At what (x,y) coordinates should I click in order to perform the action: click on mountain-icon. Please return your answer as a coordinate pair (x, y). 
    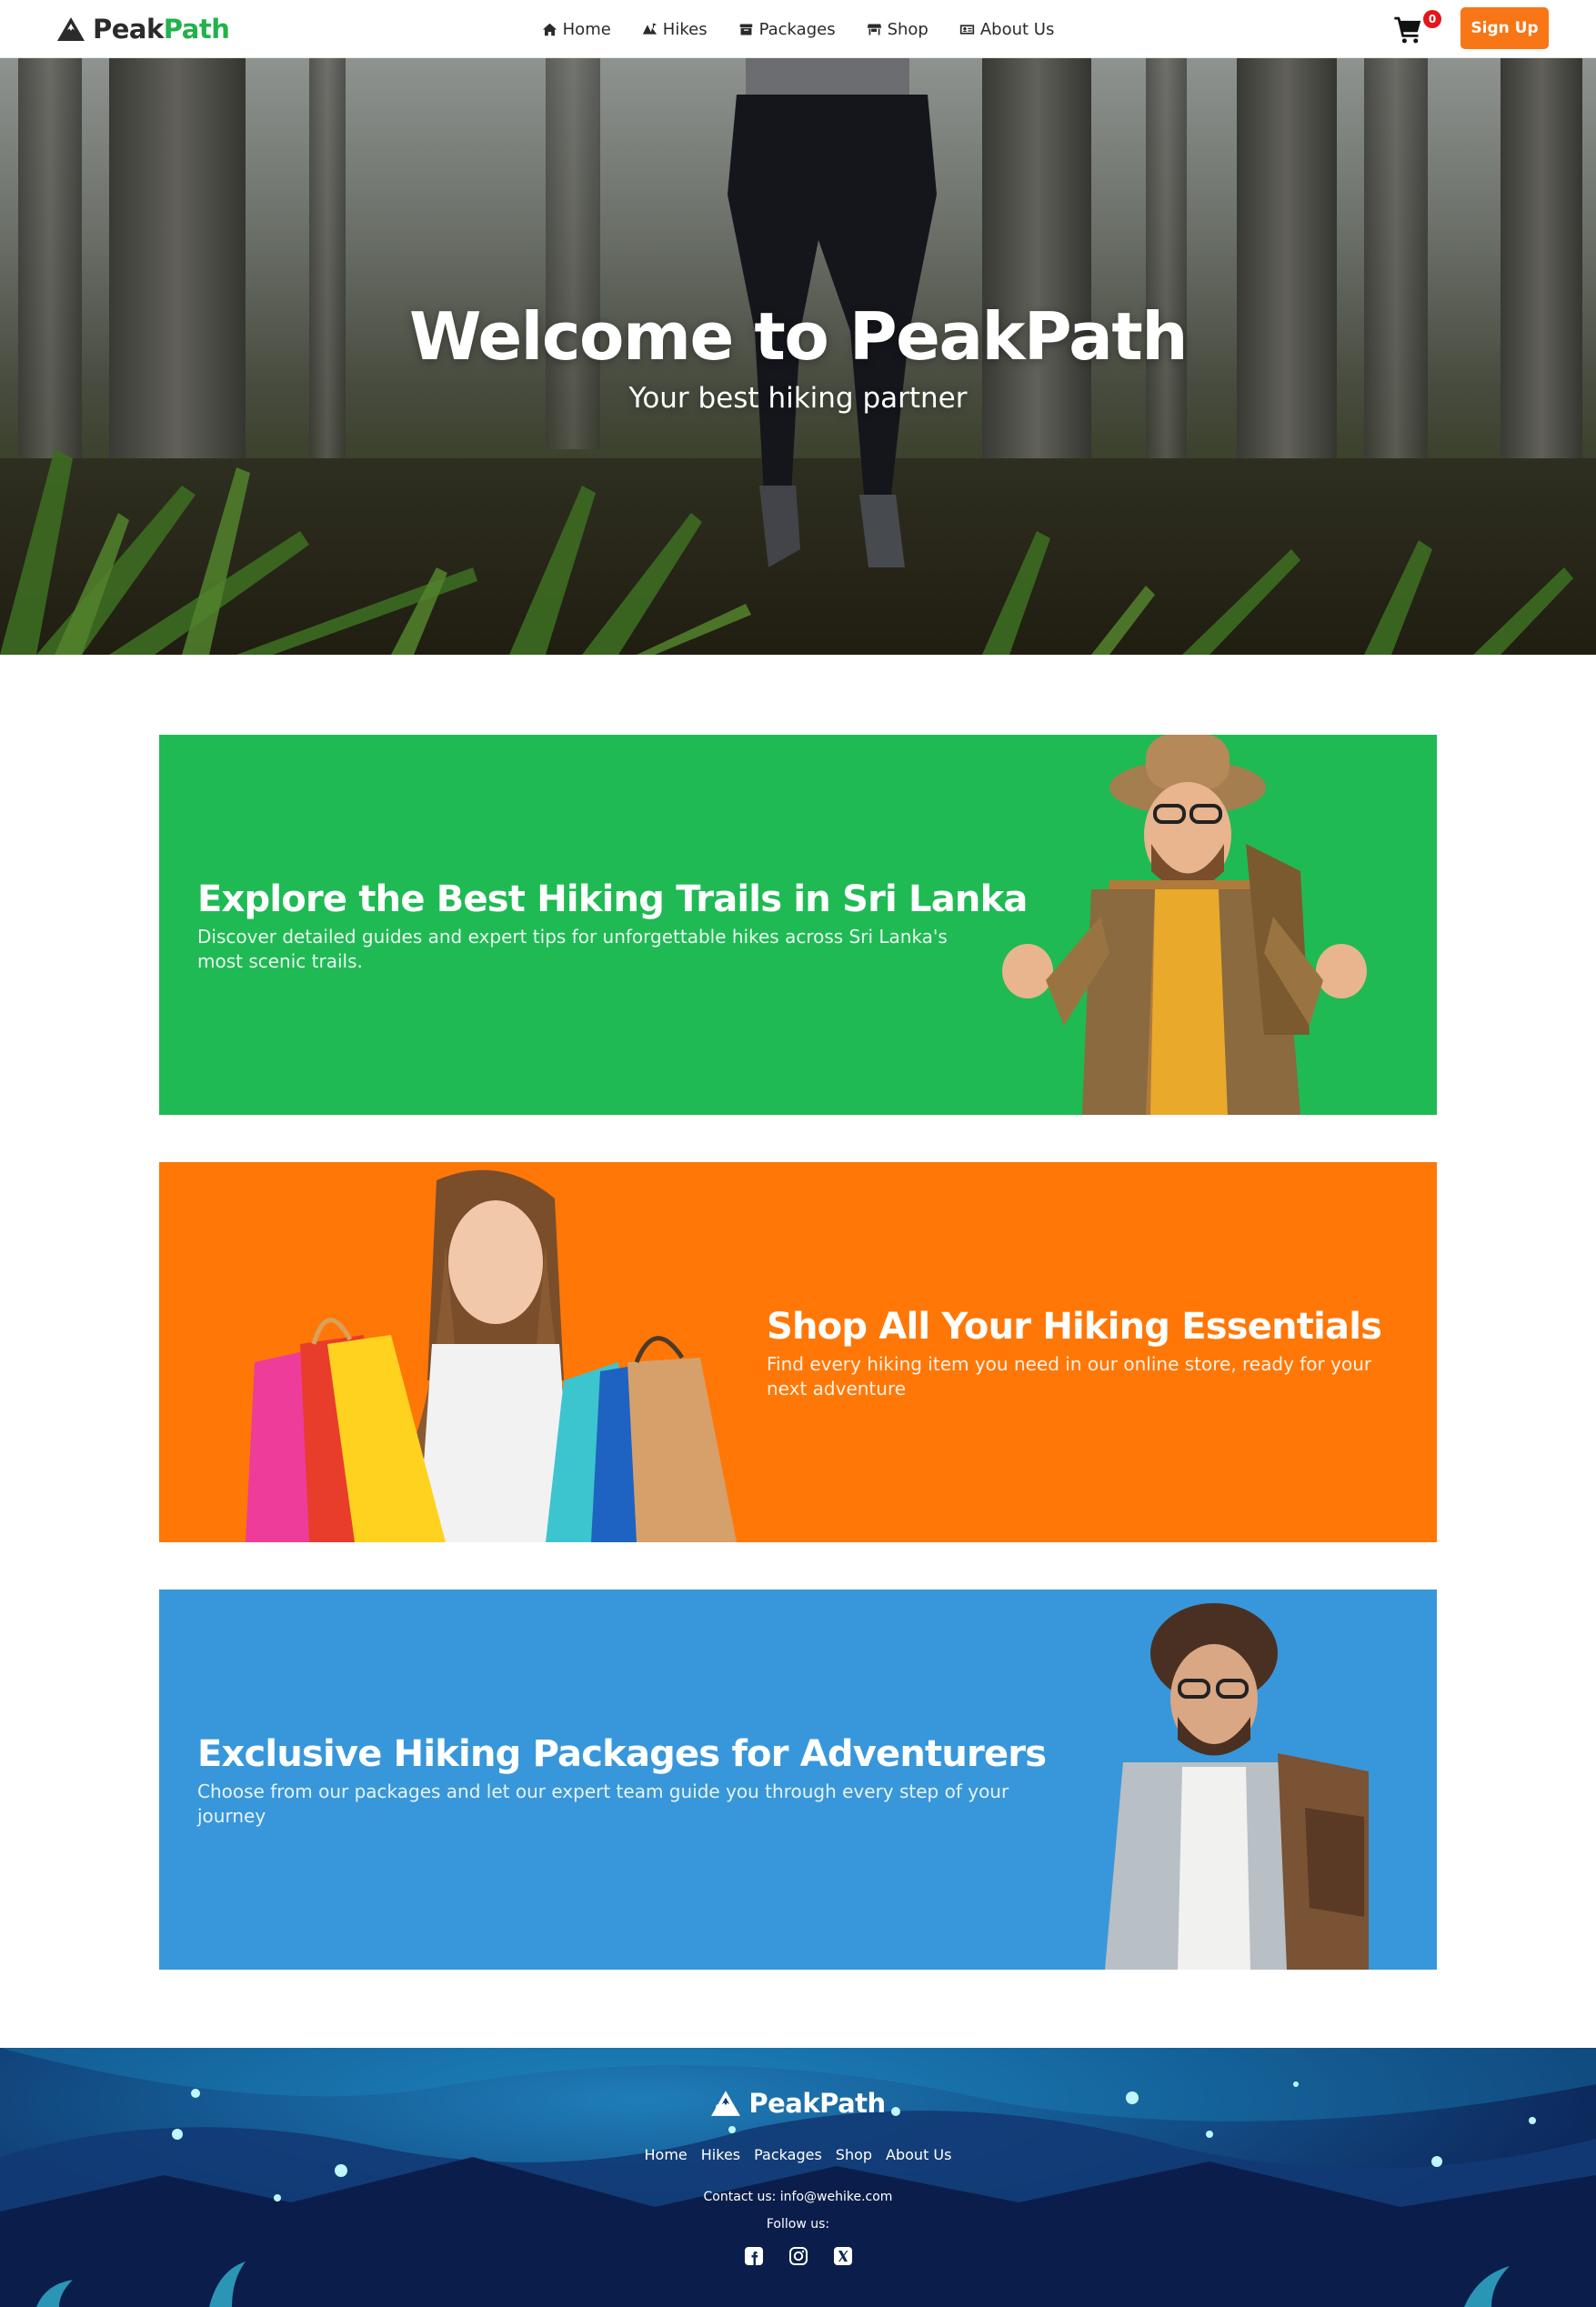
    Looking at the image, I should click on (649, 29).